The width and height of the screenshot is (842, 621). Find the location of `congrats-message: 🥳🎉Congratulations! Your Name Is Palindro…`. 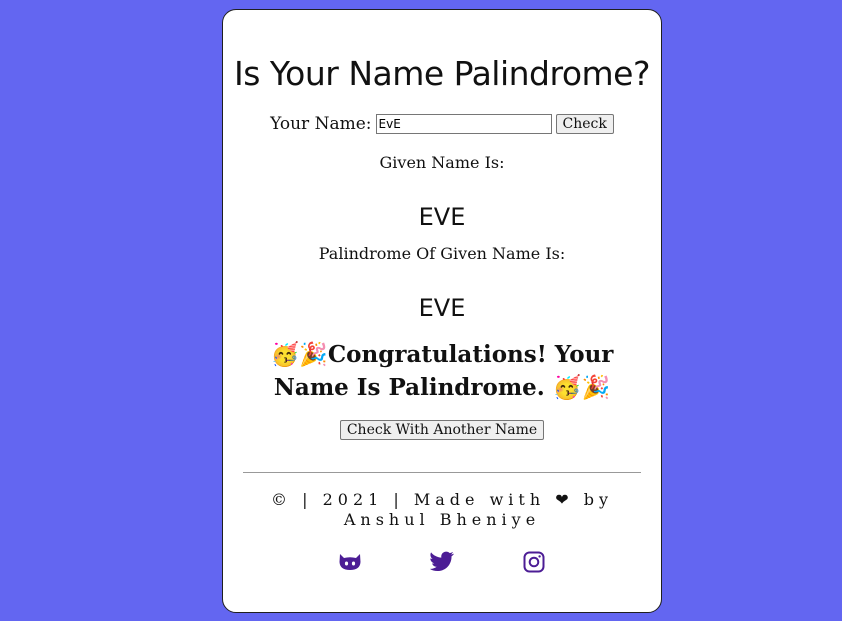

congrats-message: 🥳🎉Congratulations! Your Name Is Palindro… is located at coordinates (442, 371).